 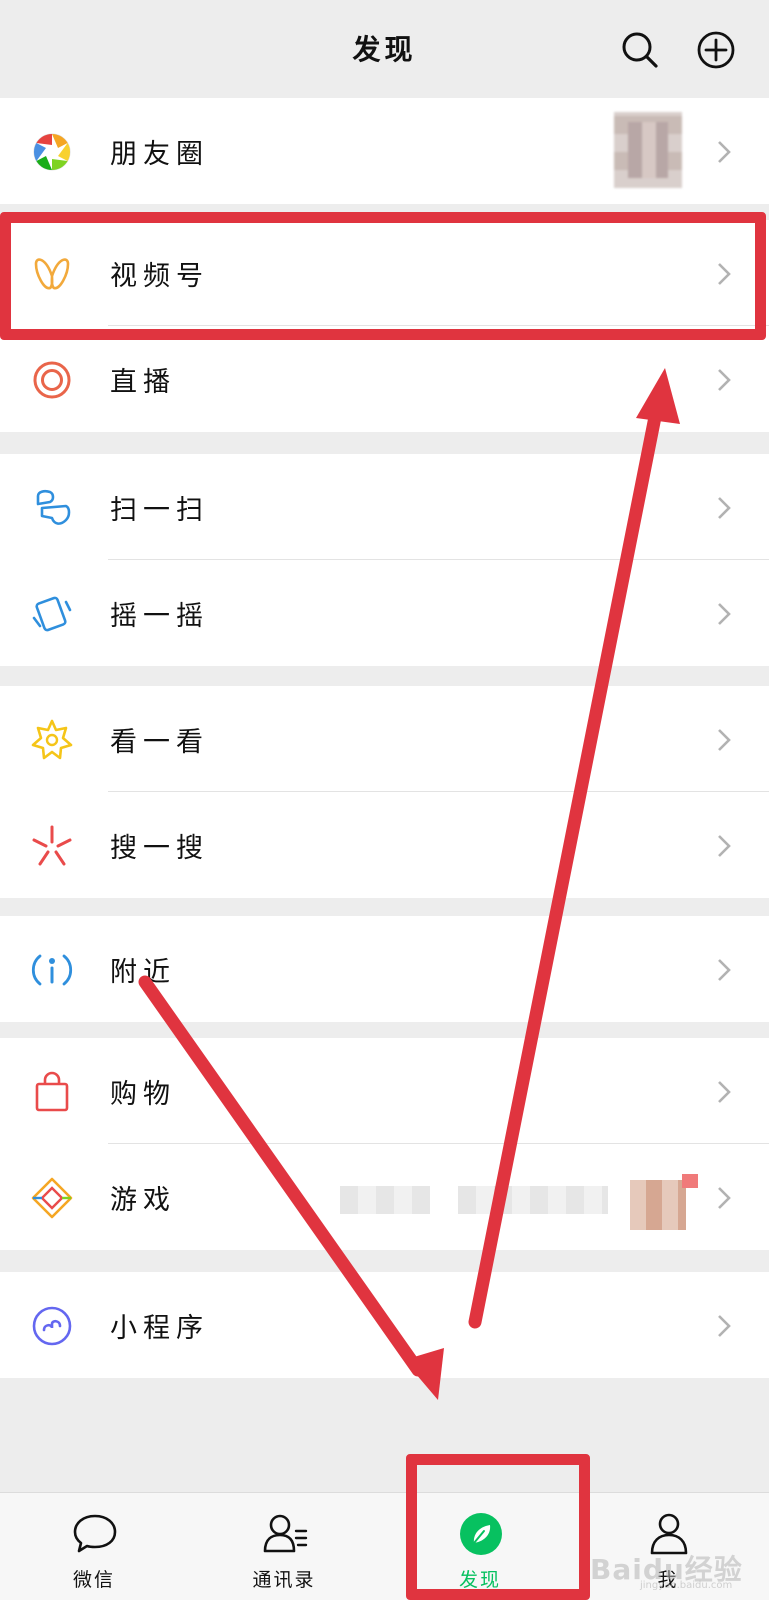 What do you see at coordinates (690, 1181) in the screenshot?
I see `red-dot-badge` at bounding box center [690, 1181].